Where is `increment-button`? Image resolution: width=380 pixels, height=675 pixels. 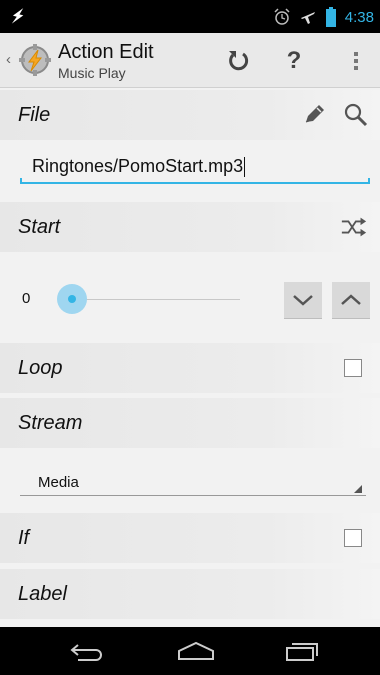 increment-button is located at coordinates (351, 300).